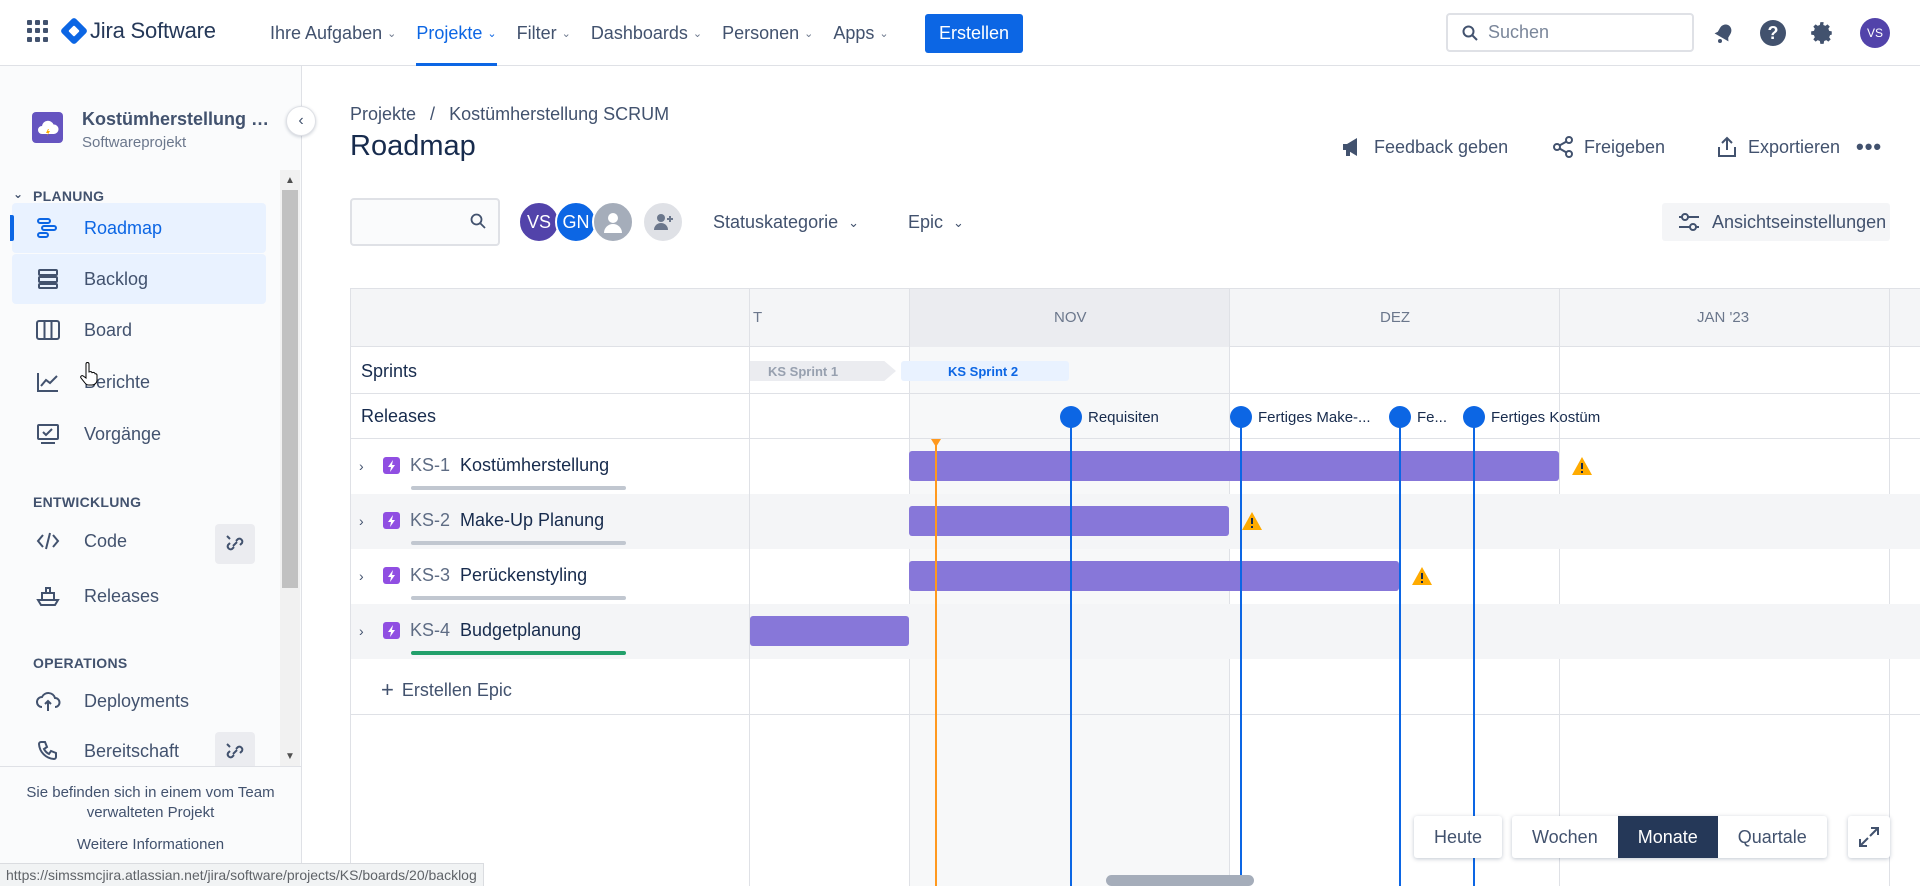 This screenshot has width=1920, height=886. I want to click on user-avatar: VS, so click(1875, 33).